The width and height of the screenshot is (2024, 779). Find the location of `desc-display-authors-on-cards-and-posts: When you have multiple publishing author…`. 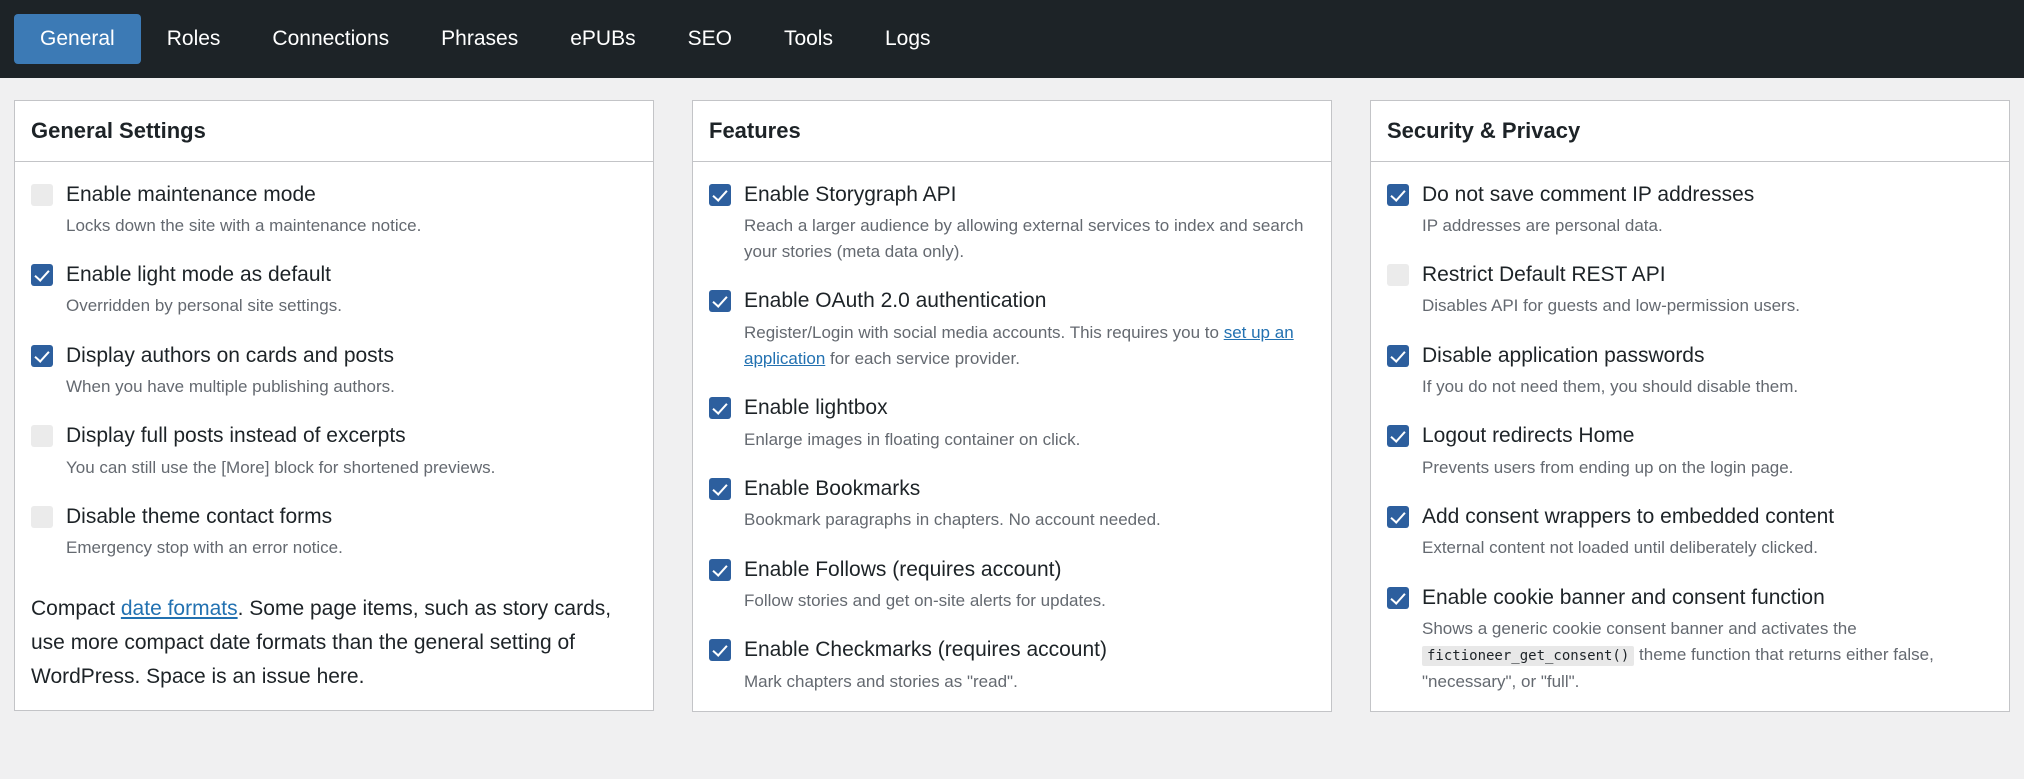

desc-display-authors-on-cards-and-posts: When you have multiple publishing author… is located at coordinates (230, 387).